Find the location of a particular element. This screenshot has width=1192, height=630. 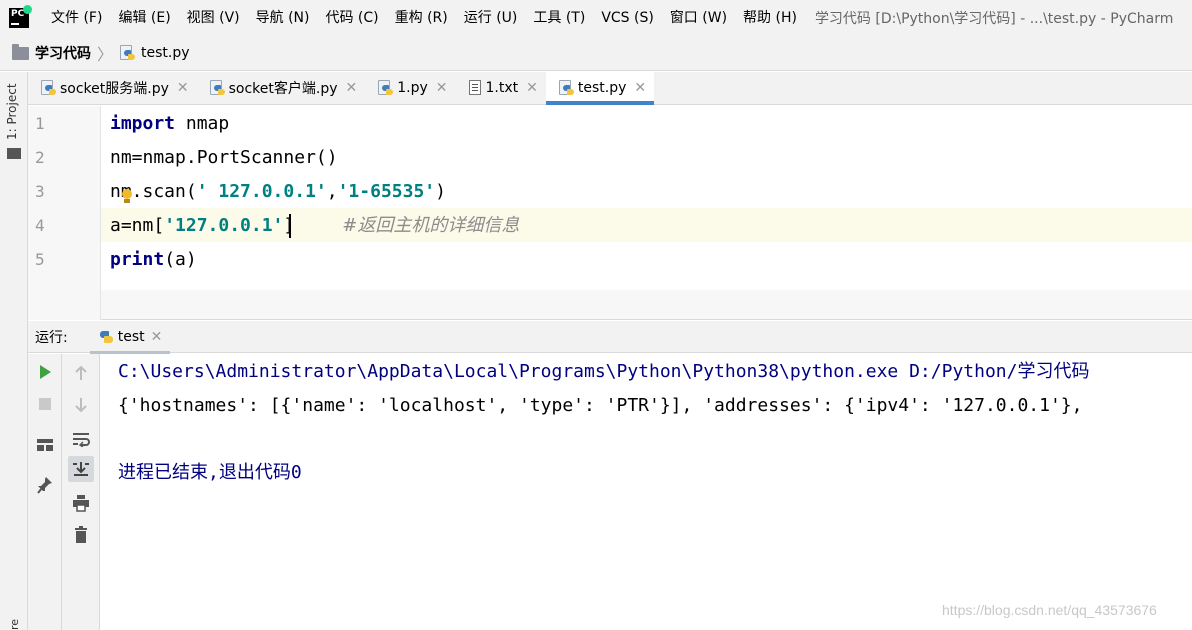

code-text: , is located at coordinates (332, 191).